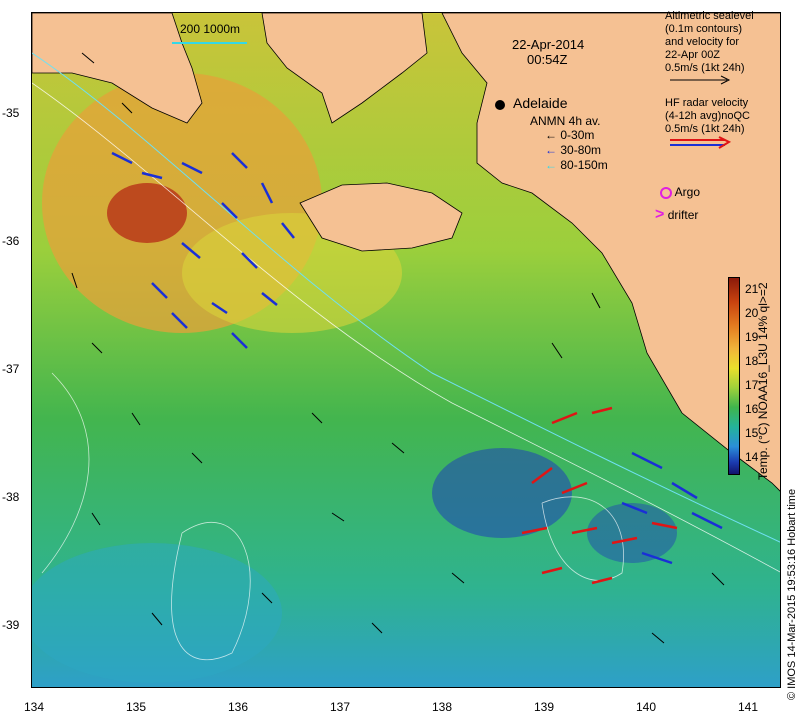  What do you see at coordinates (581, 150) in the screenshot?
I see `anmn-legend-label: 30-80m` at bounding box center [581, 150].